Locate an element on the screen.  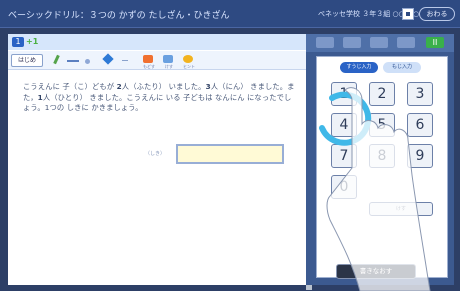
erase-icon: けす is located at coordinates (168, 61).